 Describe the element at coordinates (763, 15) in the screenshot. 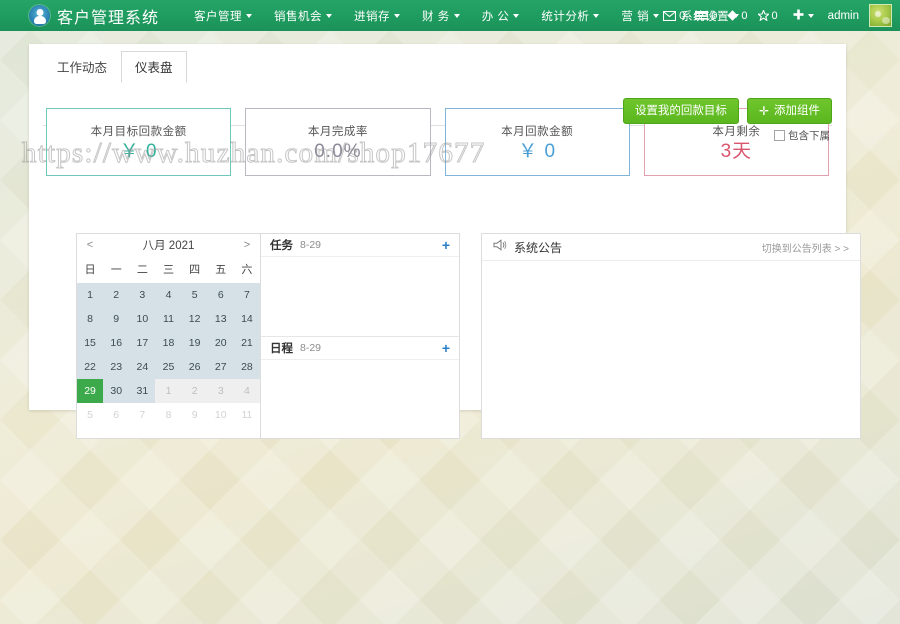

I see `star-icon` at that location.